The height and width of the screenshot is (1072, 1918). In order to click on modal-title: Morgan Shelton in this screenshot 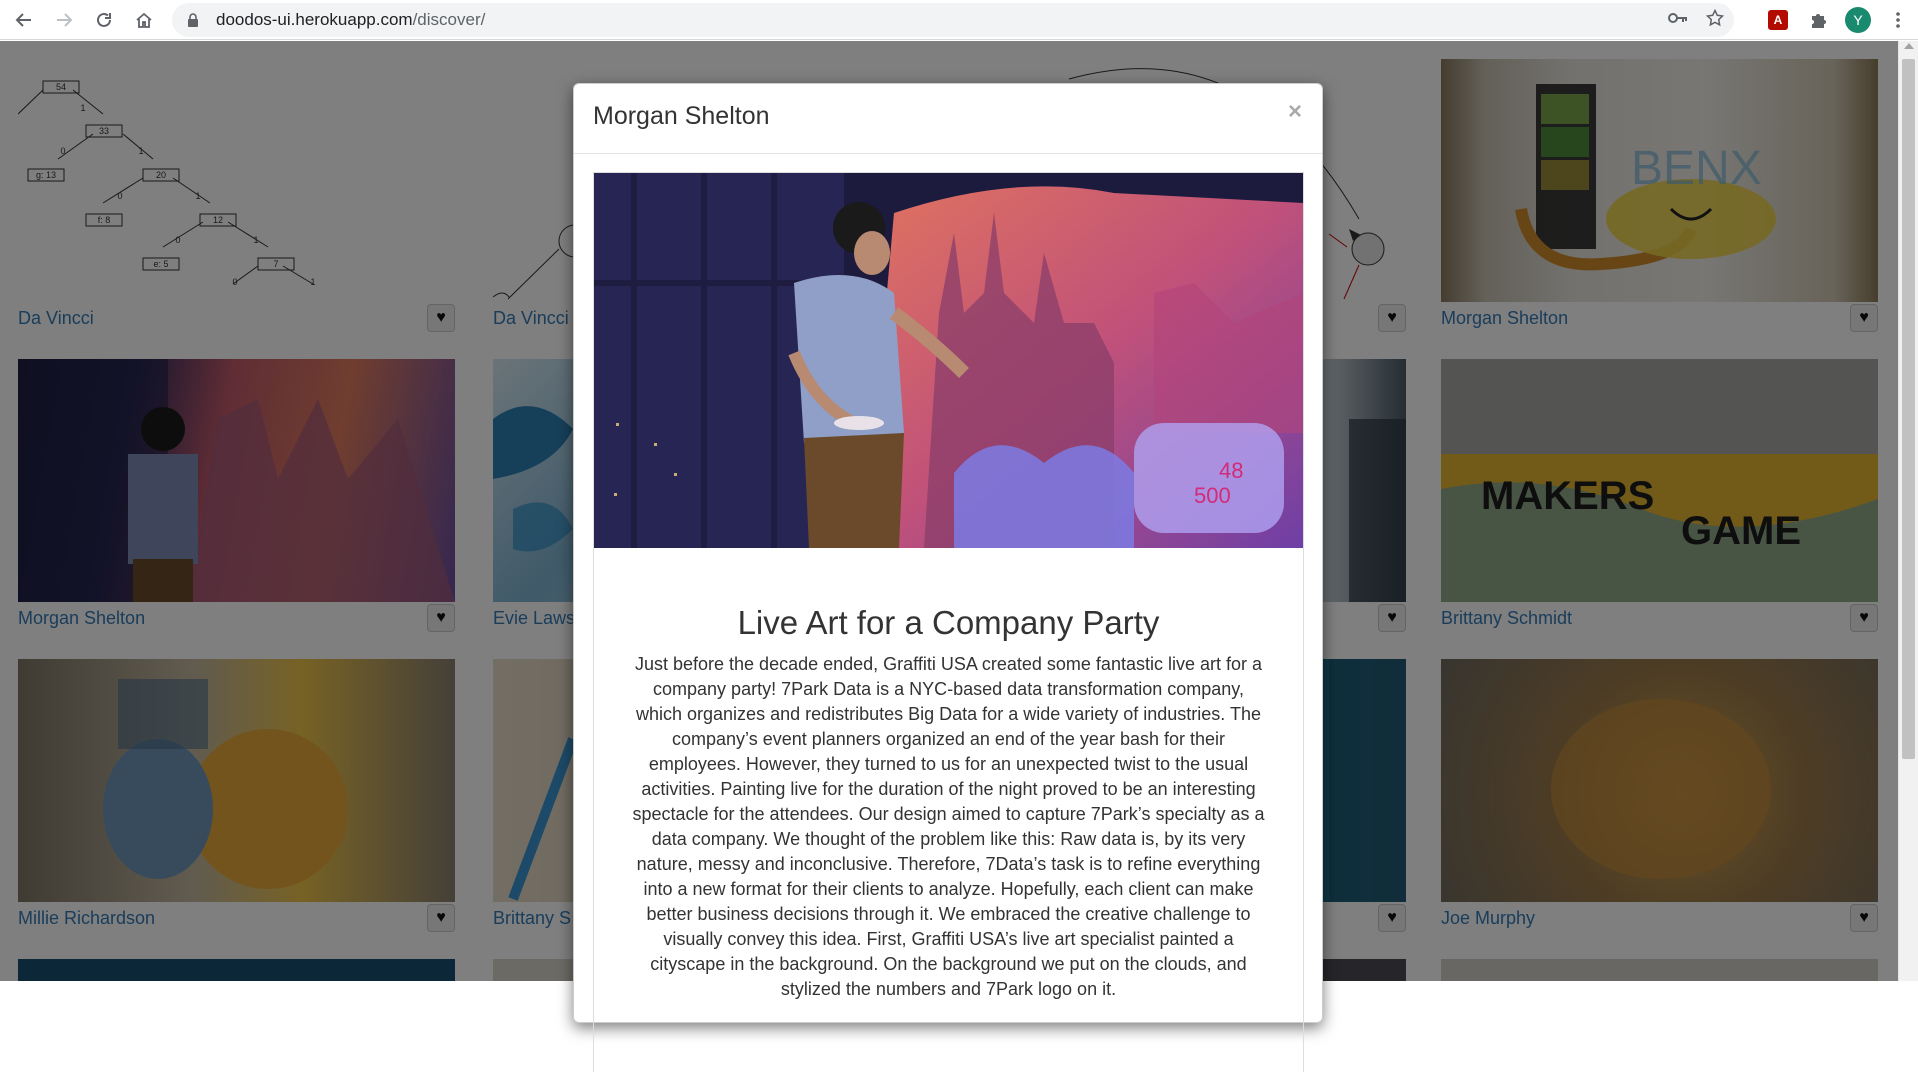, I will do `click(681, 116)`.